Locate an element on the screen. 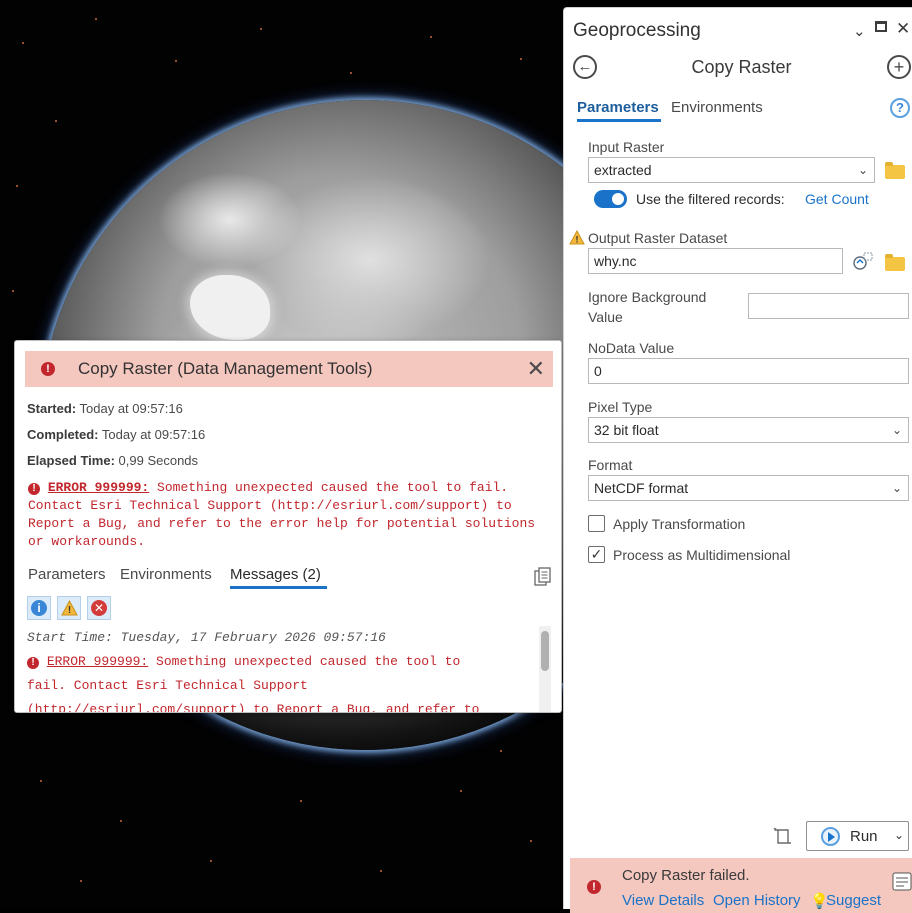 Image resolution: width=912 pixels, height=913 pixels. pixel-type-label: Pixel Type is located at coordinates (620, 407).